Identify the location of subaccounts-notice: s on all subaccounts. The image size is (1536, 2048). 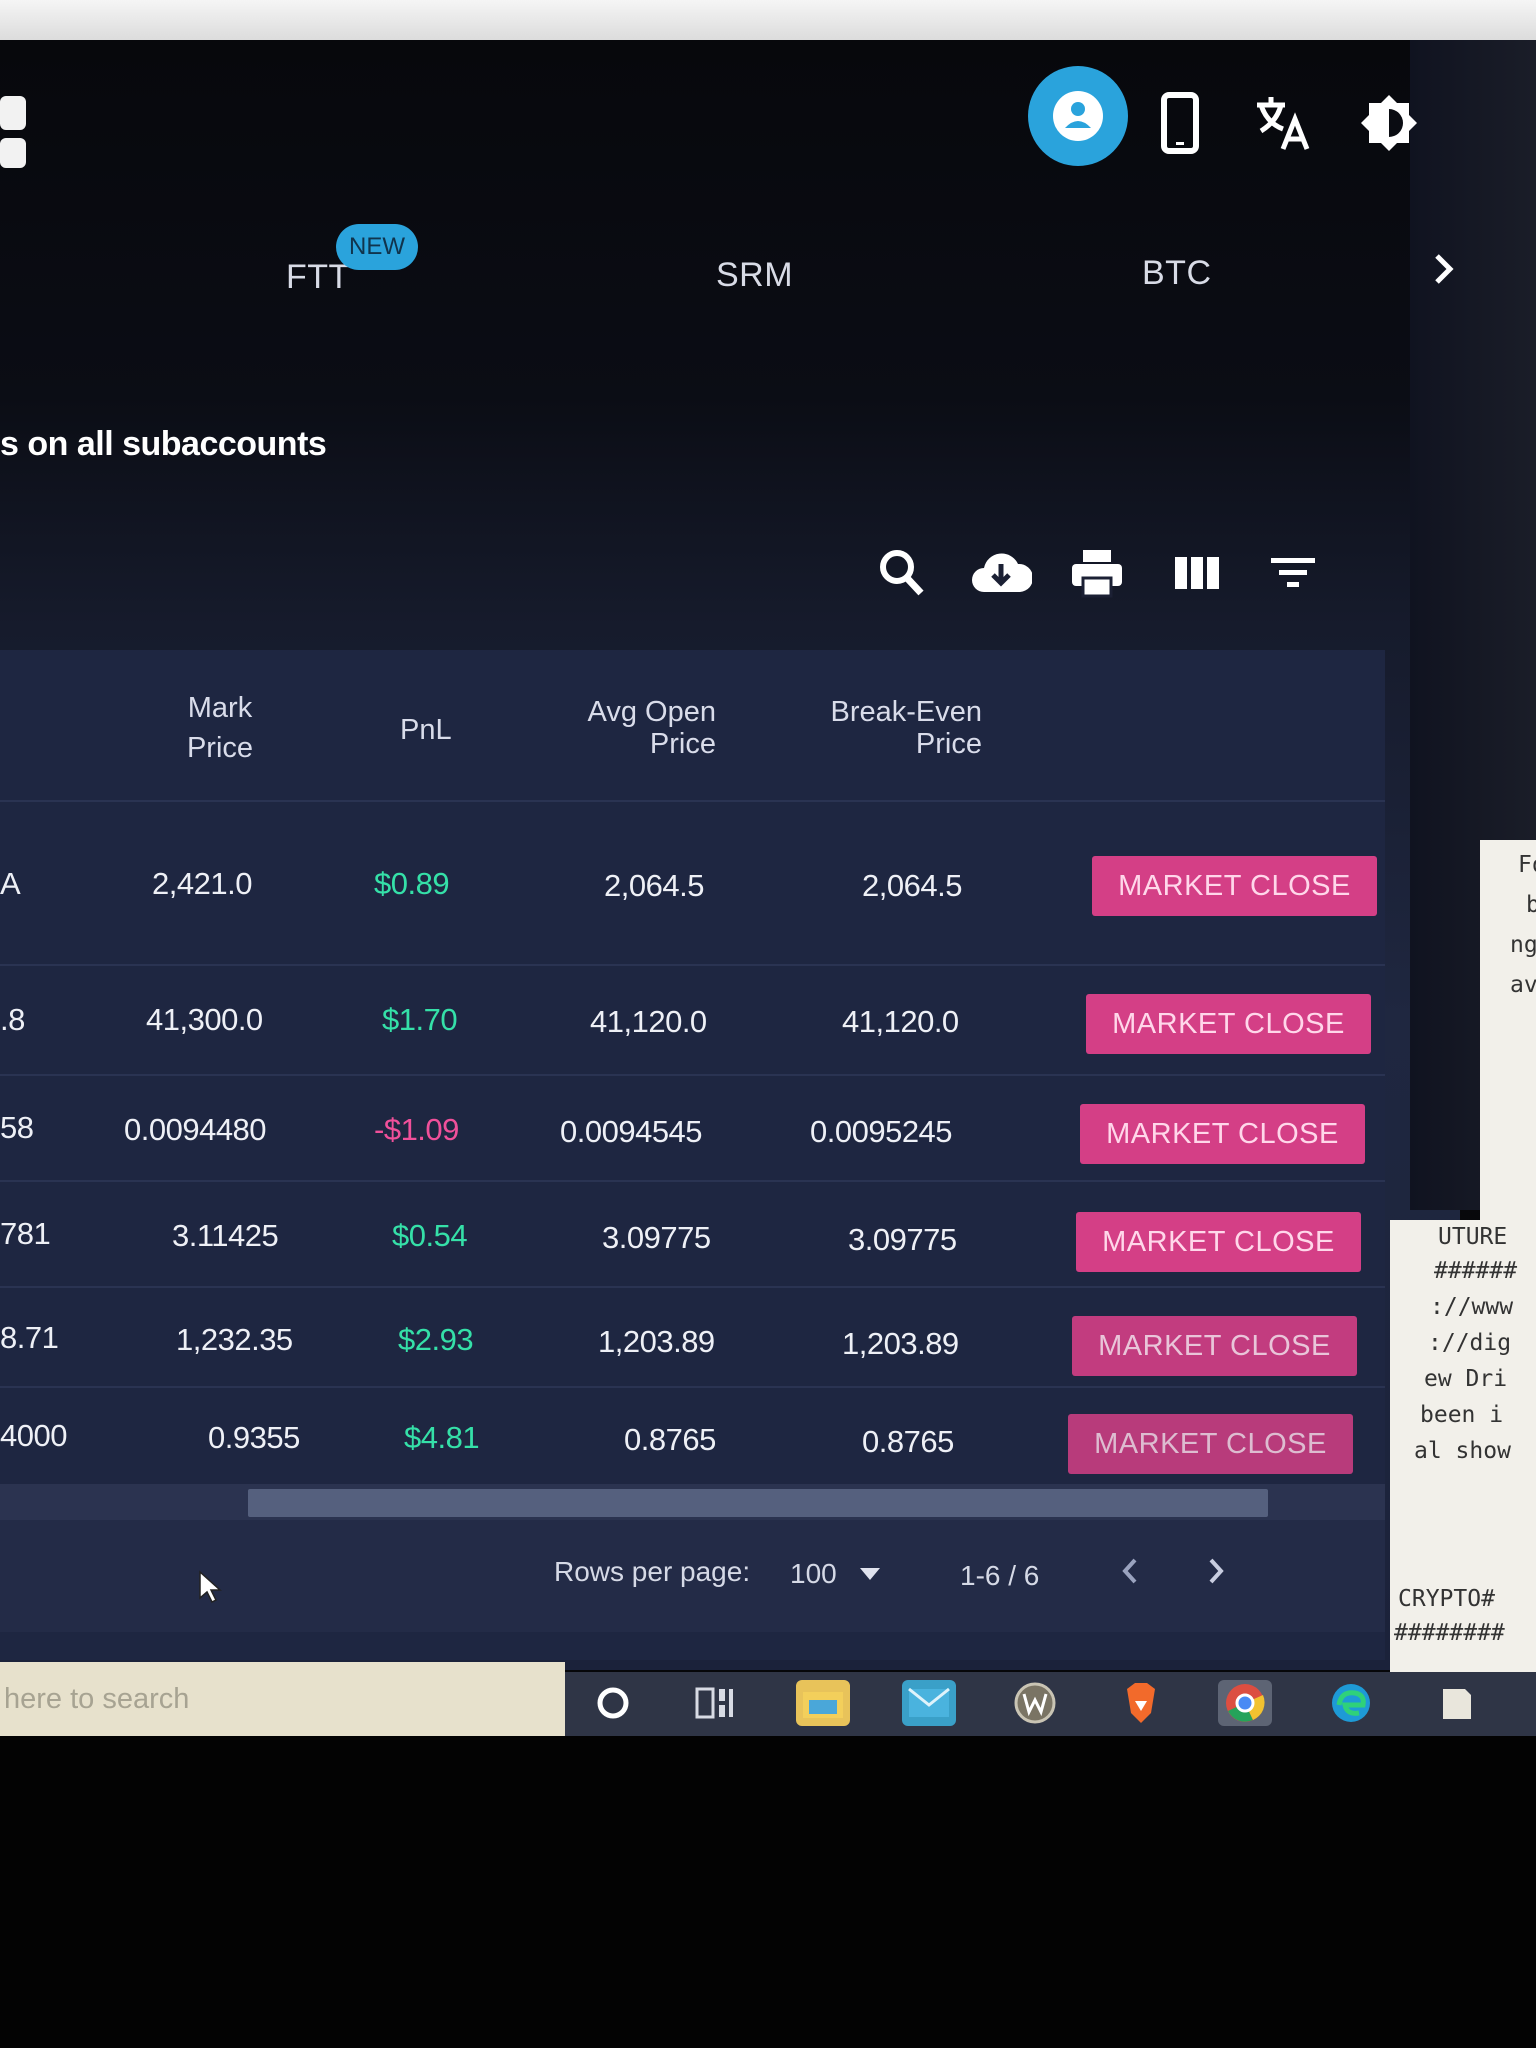
(163, 444).